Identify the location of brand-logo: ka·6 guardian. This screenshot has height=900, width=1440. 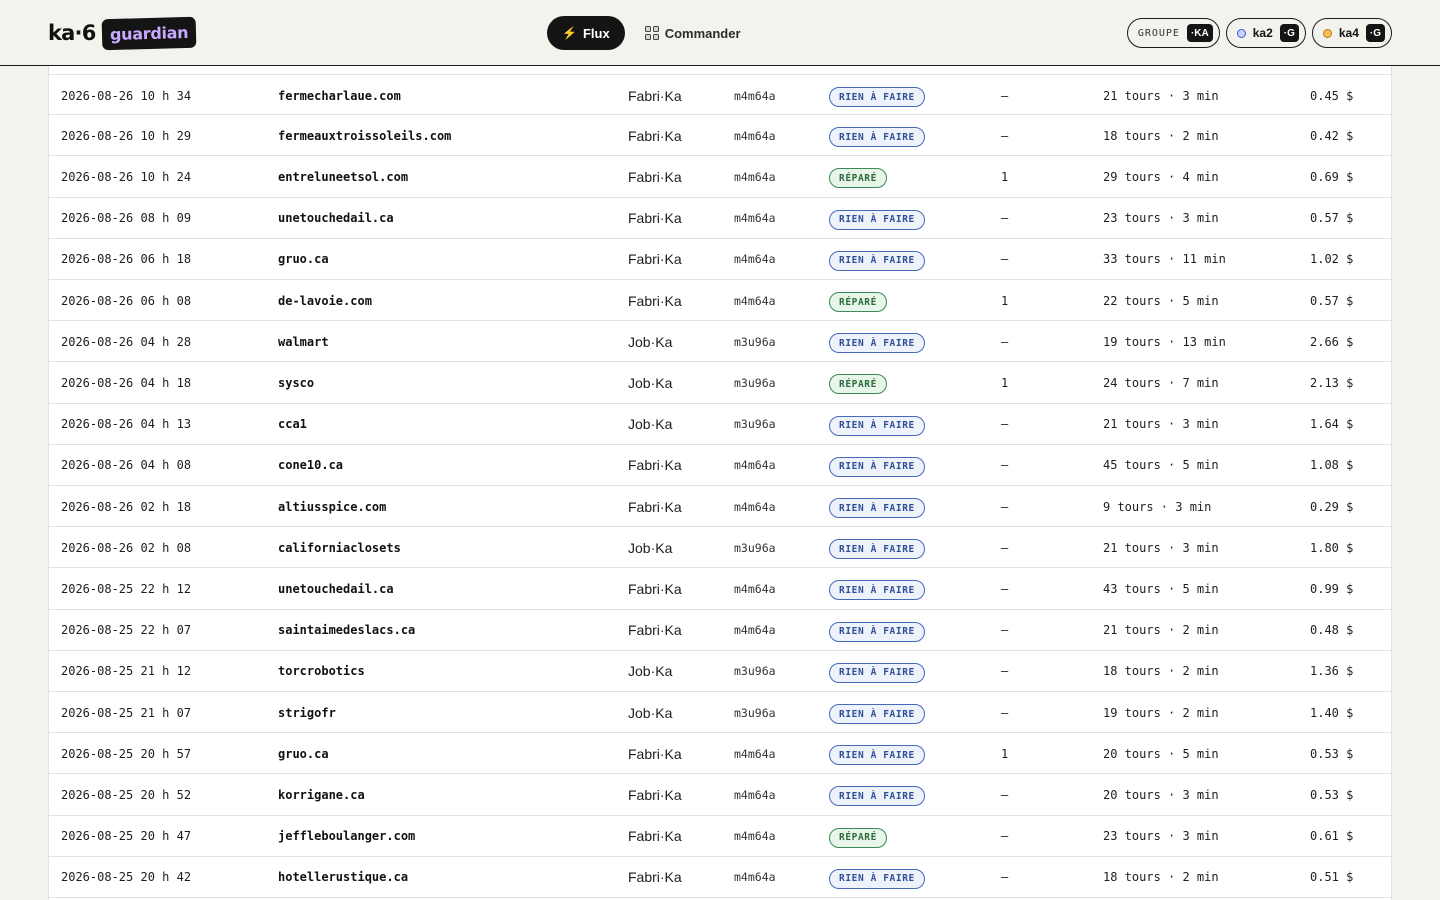
(122, 33).